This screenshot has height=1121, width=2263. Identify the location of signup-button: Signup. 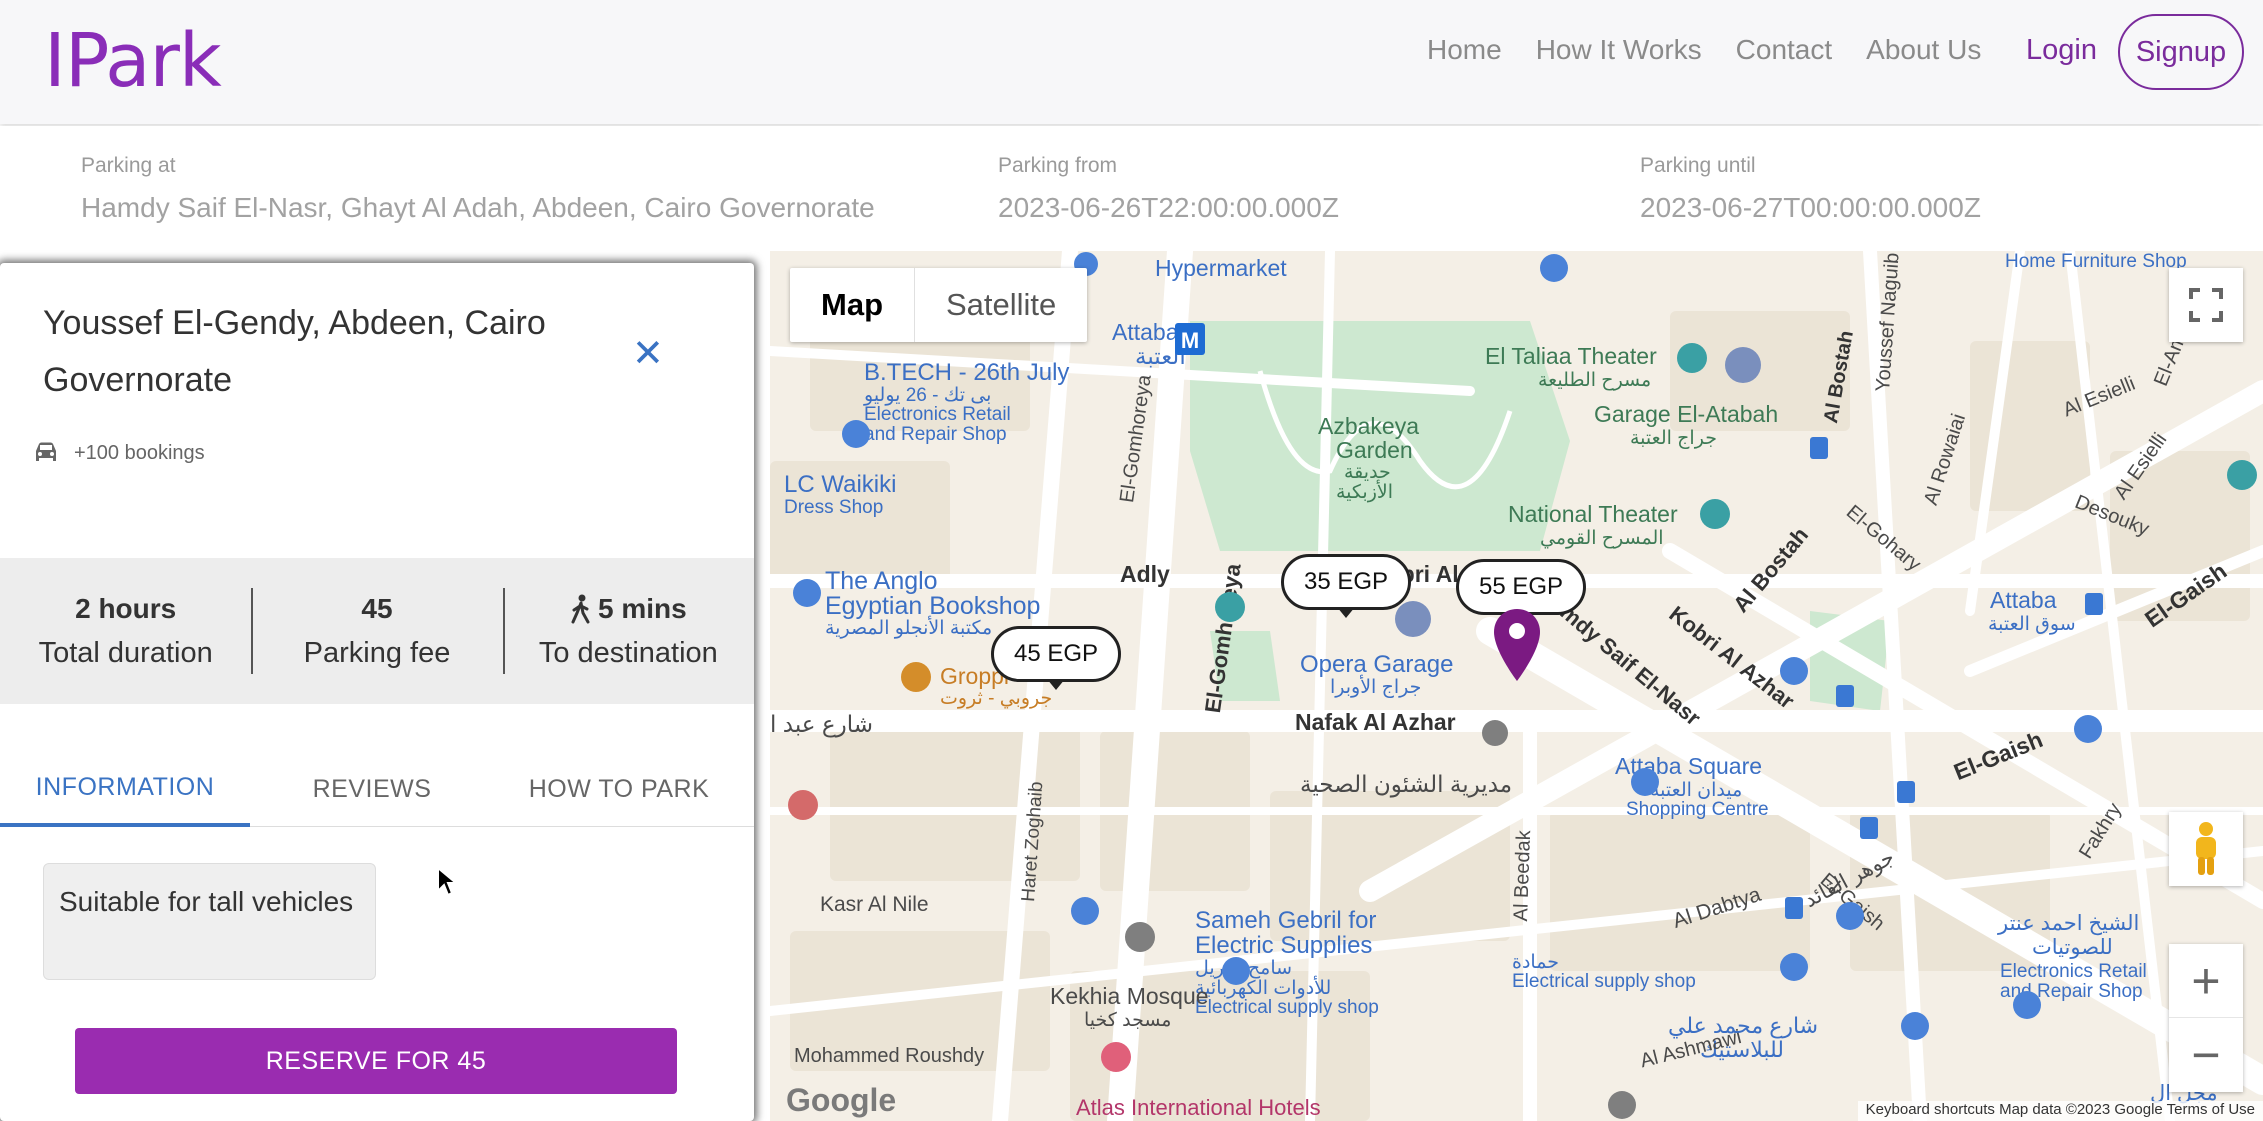
(2181, 52).